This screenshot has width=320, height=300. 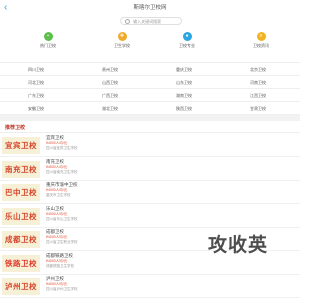 I want to click on school-list-item: 泸州卫校 泸州卫校 ¥4000人均/元 四川省泸州卫生学校, so click(x=150, y=286).